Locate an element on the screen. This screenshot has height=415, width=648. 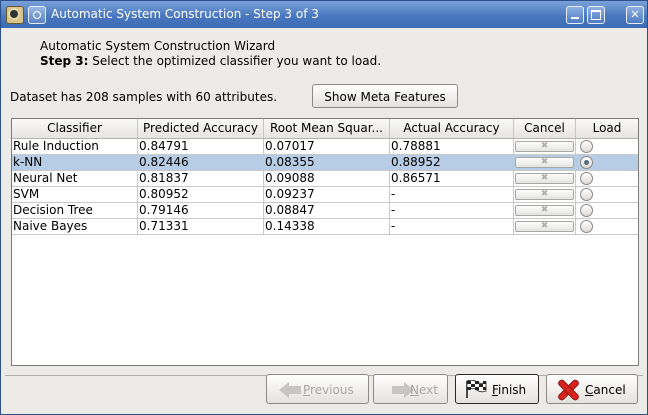
table-row: Rule Induction 0.84791 0.07017 0.78881 ✖ is located at coordinates (325, 147).